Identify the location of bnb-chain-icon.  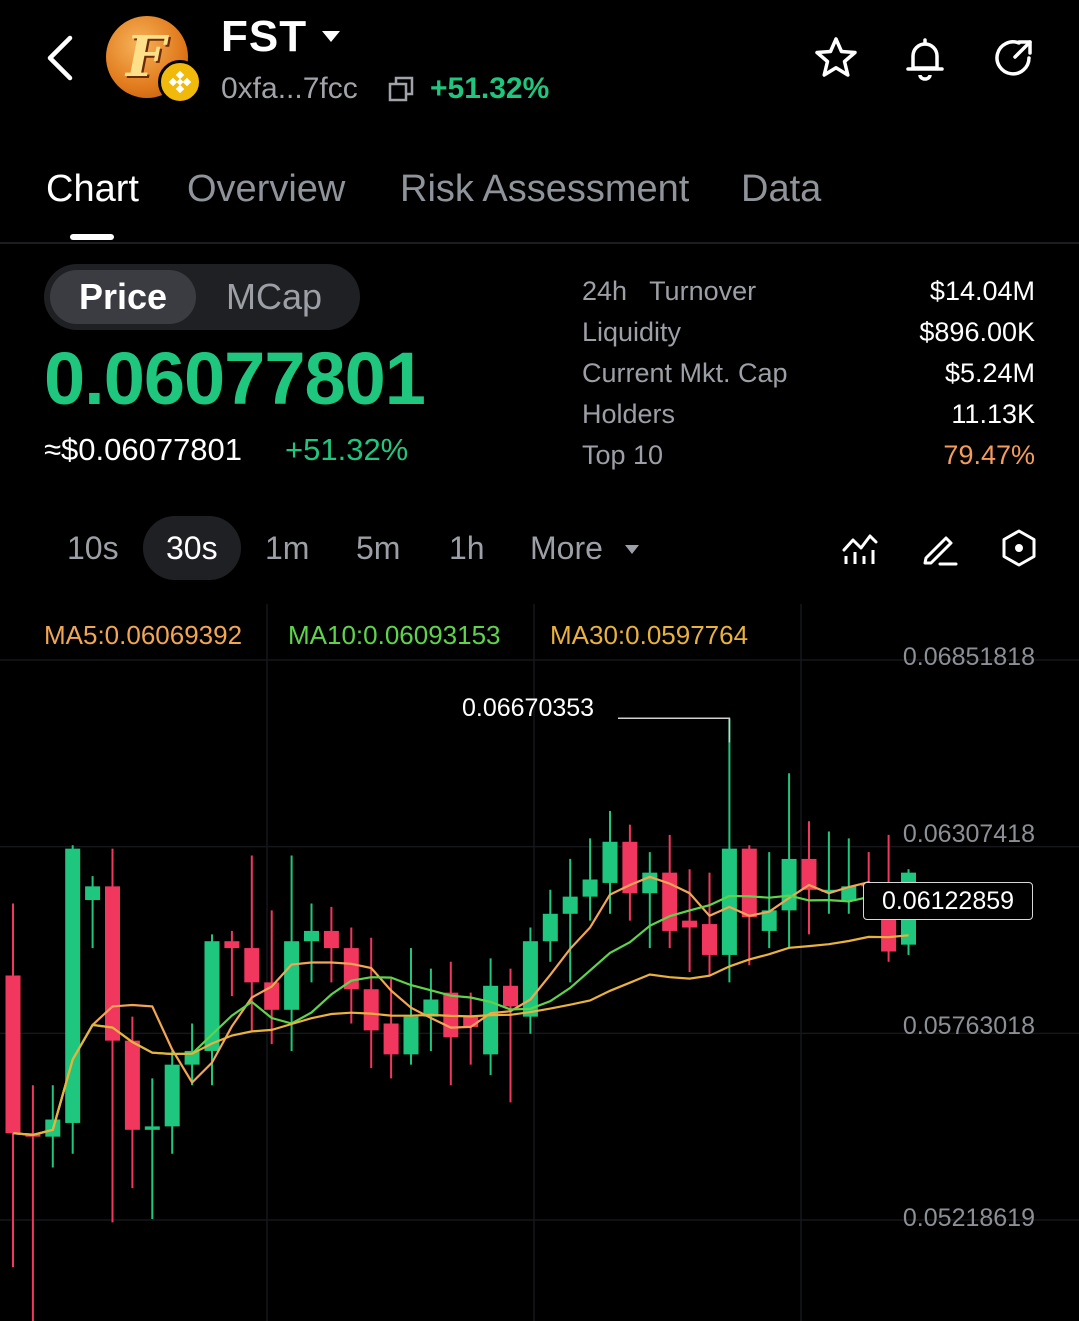
(180, 82).